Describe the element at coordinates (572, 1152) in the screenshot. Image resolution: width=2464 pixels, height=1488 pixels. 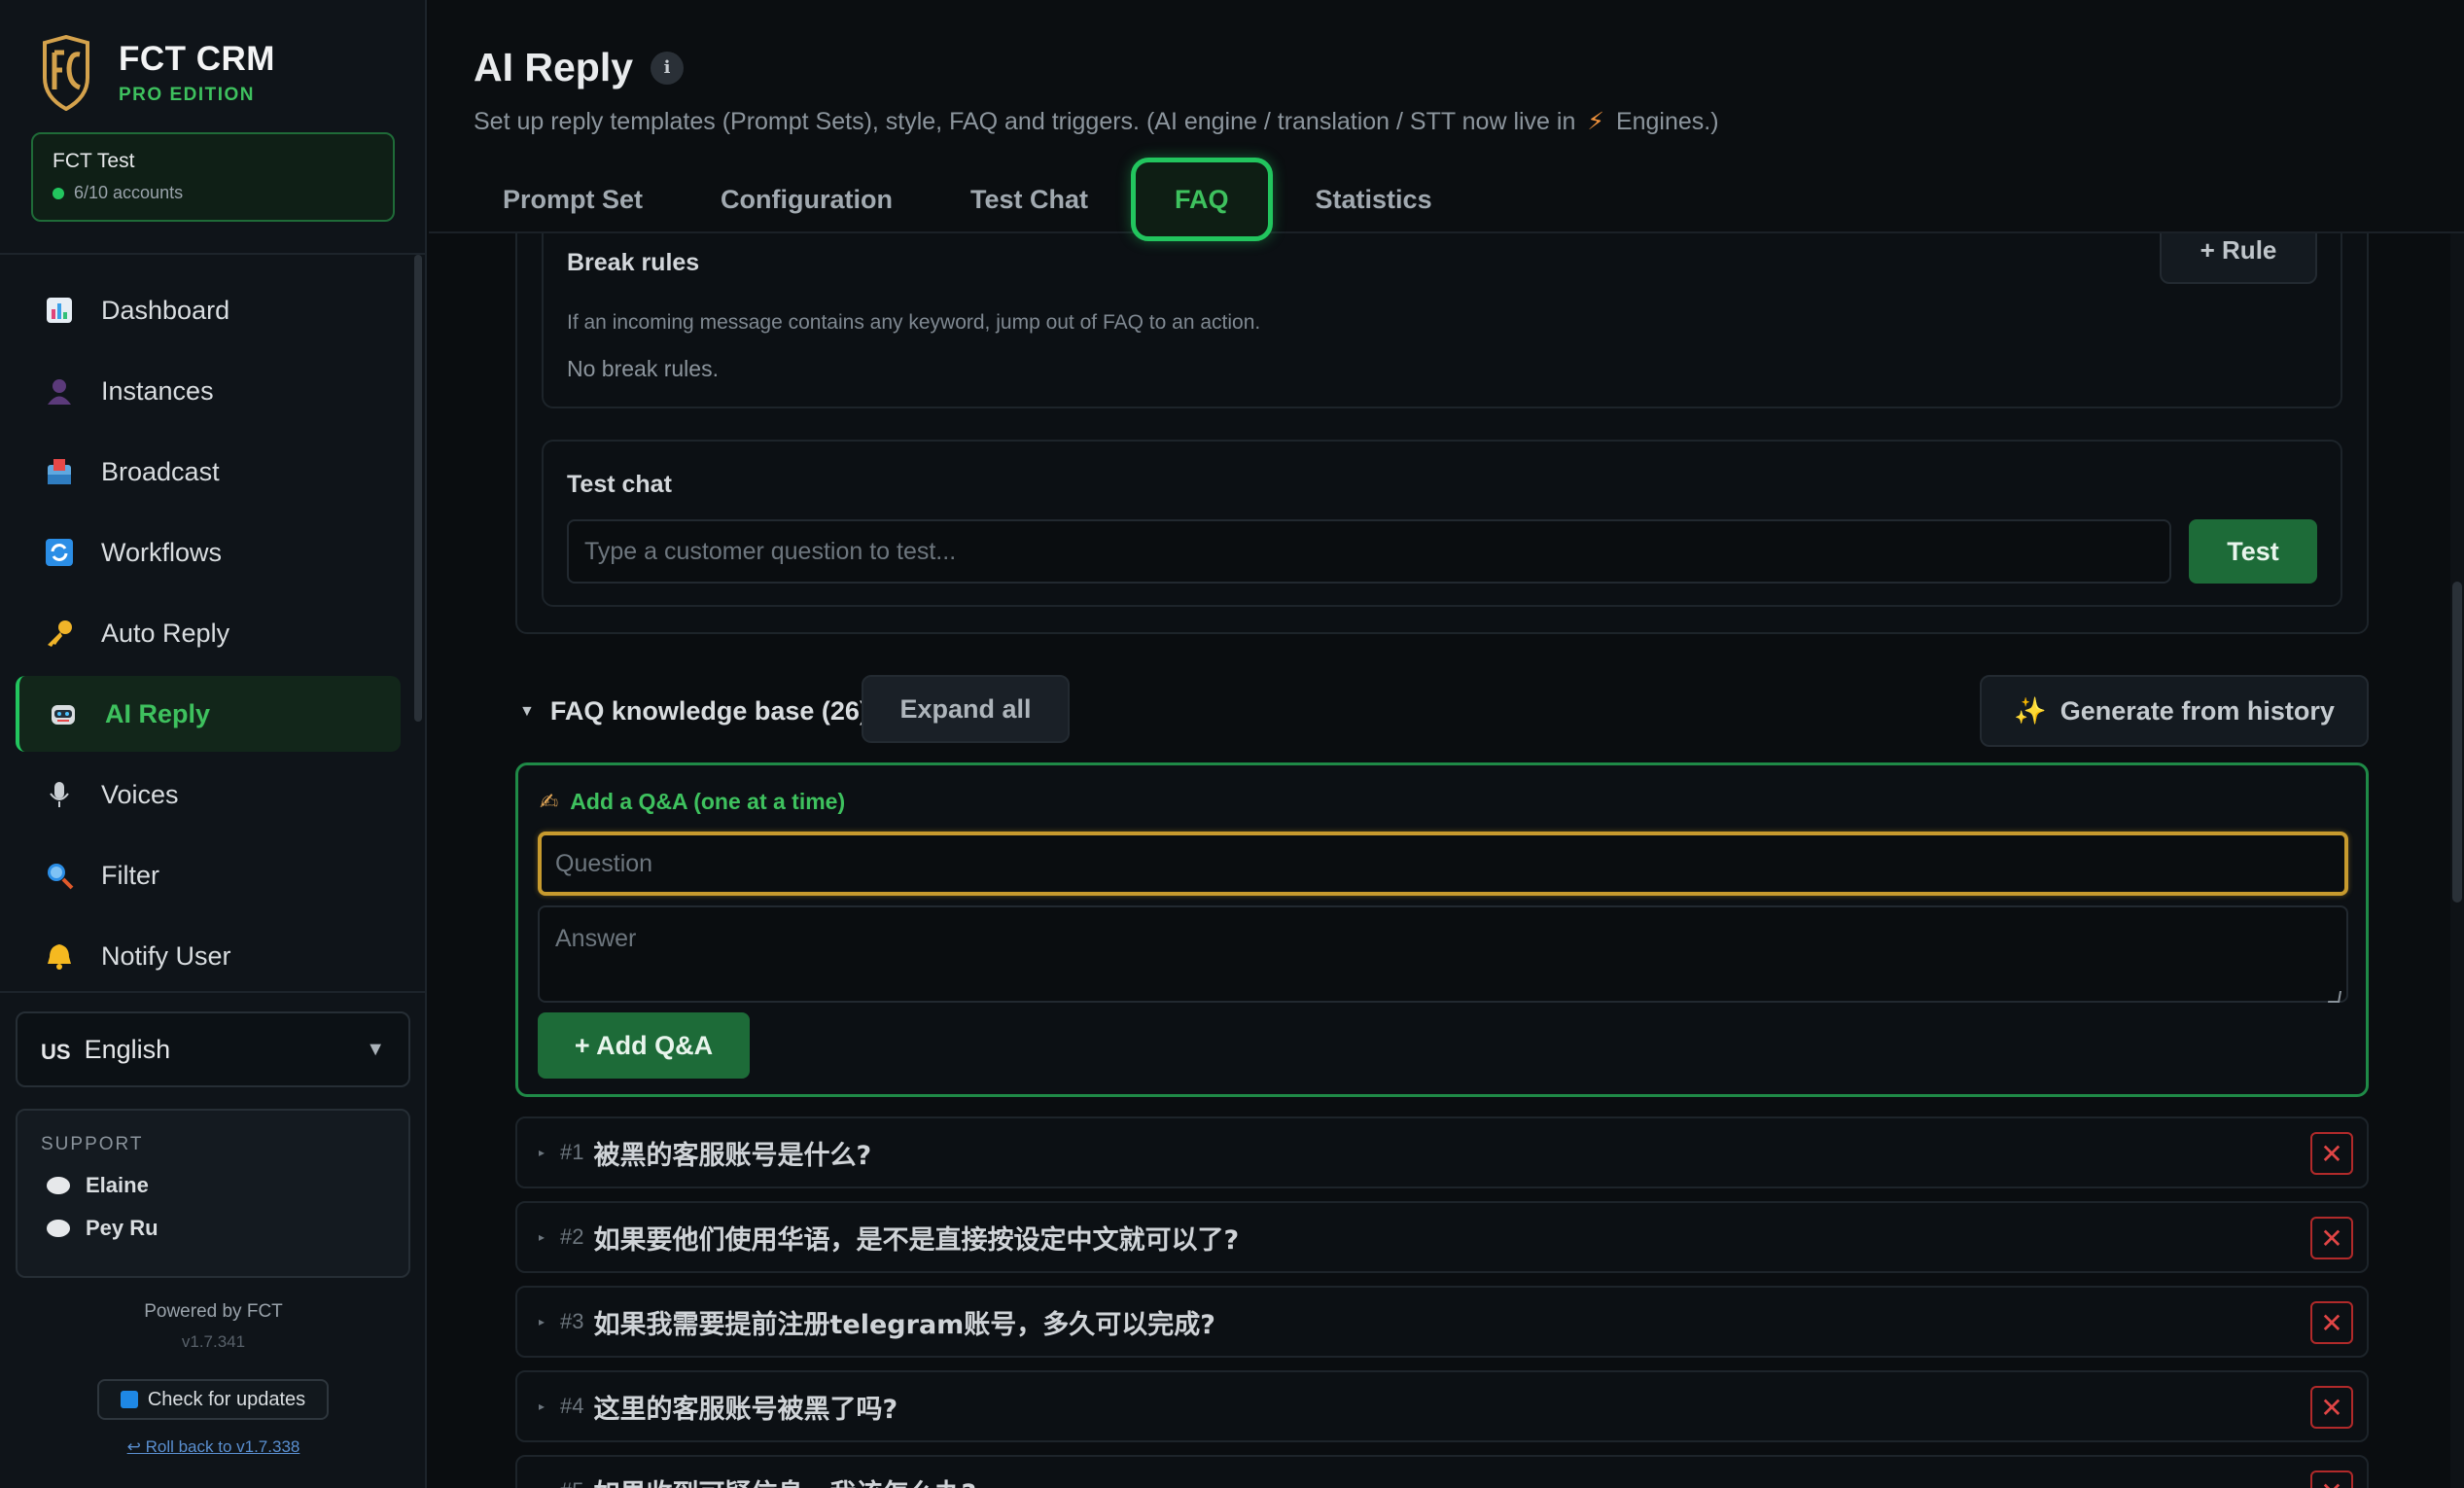
I see `faq-number: #1` at that location.